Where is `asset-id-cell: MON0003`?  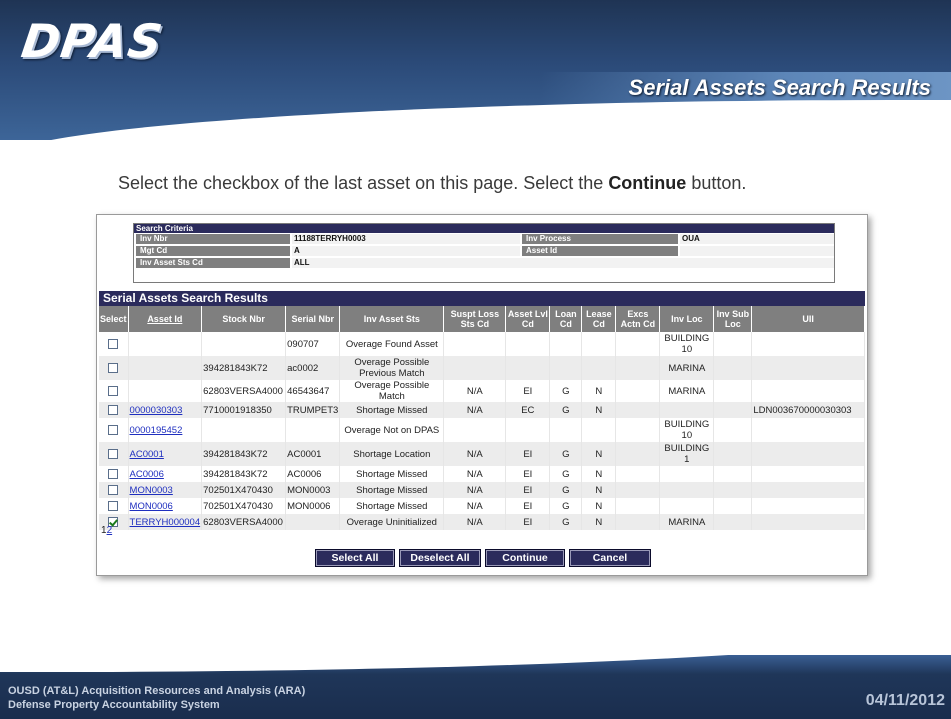
asset-id-cell: MON0003 is located at coordinates (165, 490).